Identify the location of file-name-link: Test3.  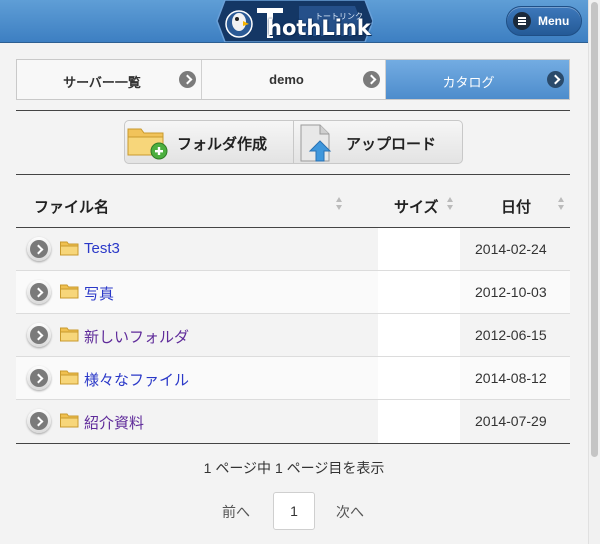
(102, 248).